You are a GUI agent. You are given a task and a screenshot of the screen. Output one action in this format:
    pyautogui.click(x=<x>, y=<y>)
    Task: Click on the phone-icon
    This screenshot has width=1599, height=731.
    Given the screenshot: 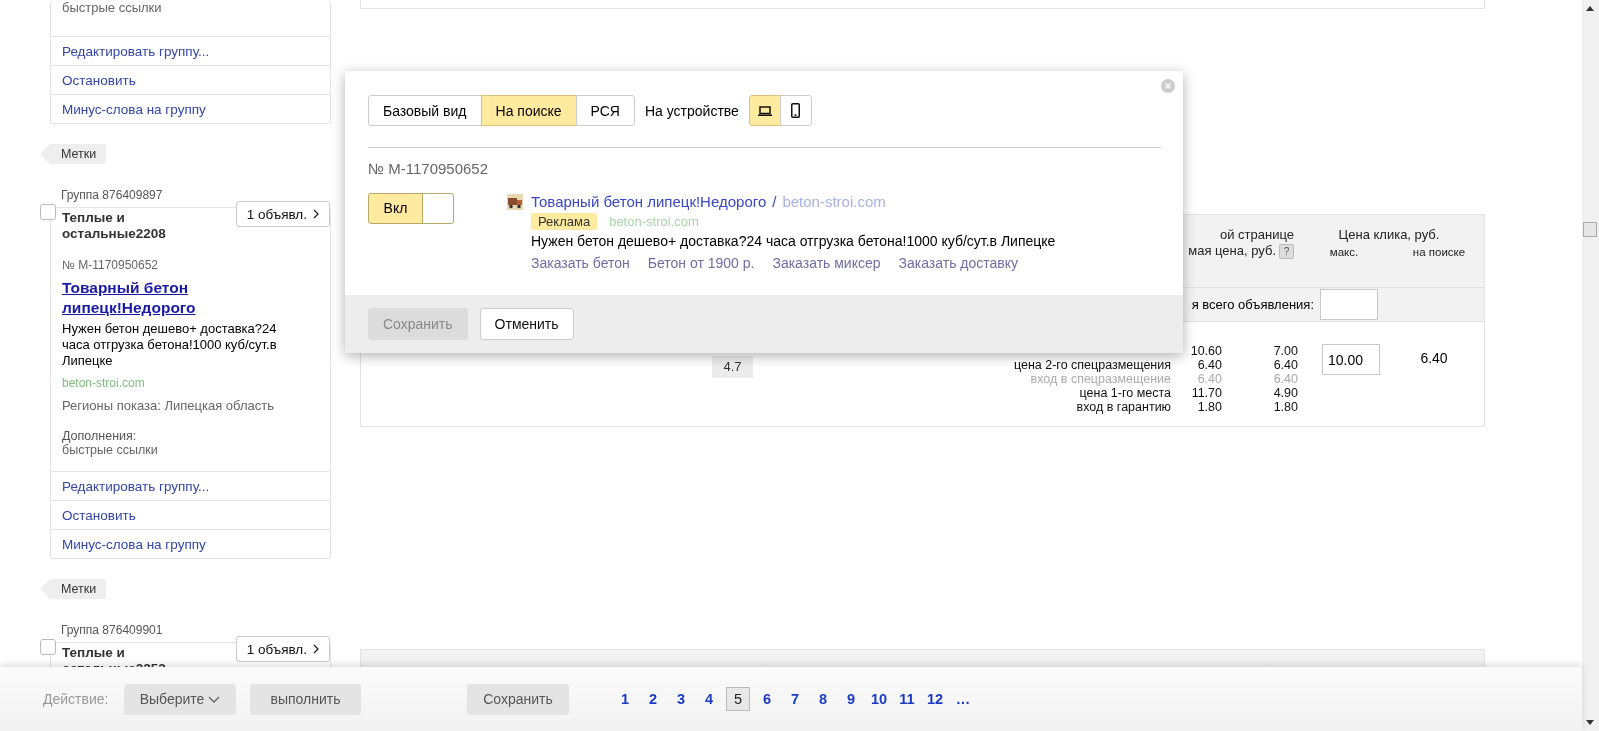 What is the action you would take?
    pyautogui.click(x=796, y=110)
    